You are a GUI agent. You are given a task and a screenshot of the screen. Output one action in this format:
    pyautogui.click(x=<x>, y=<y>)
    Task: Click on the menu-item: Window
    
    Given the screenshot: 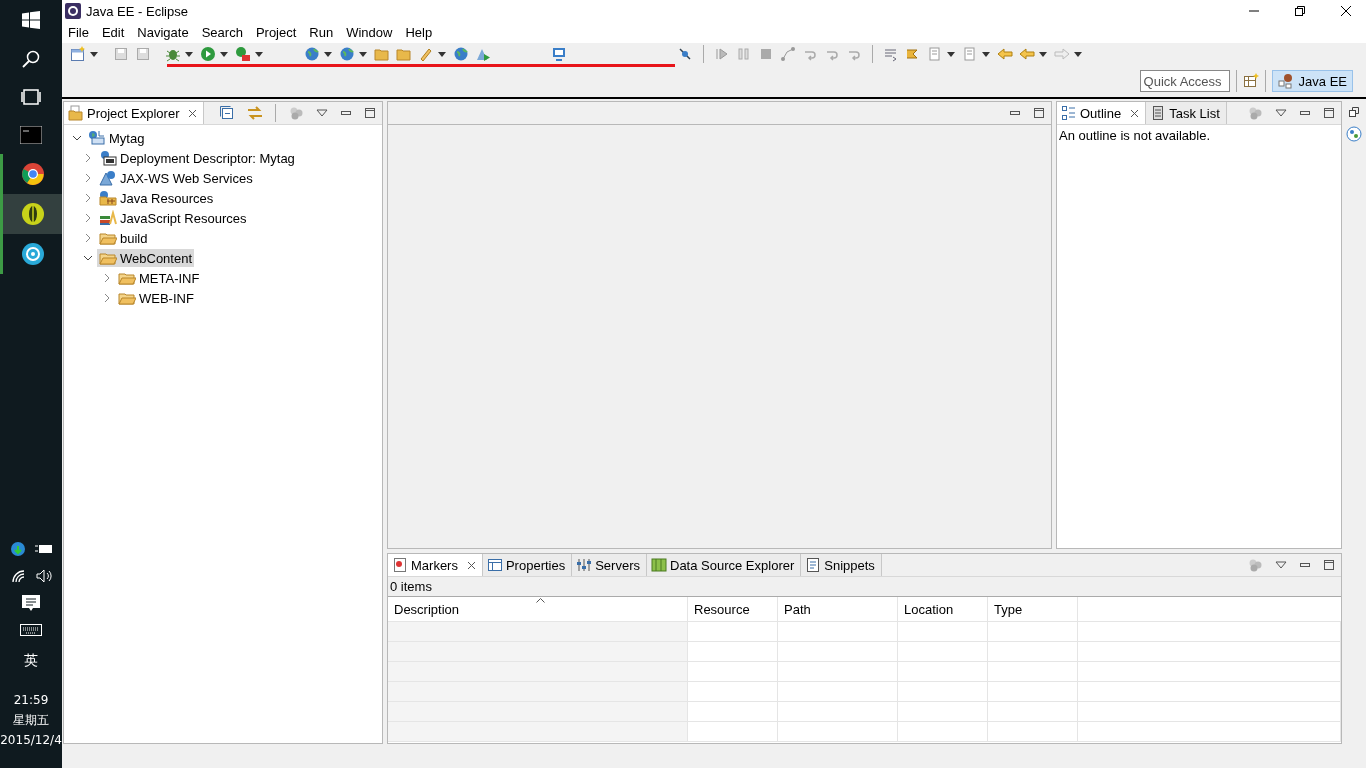 What is the action you would take?
    pyautogui.click(x=369, y=32)
    